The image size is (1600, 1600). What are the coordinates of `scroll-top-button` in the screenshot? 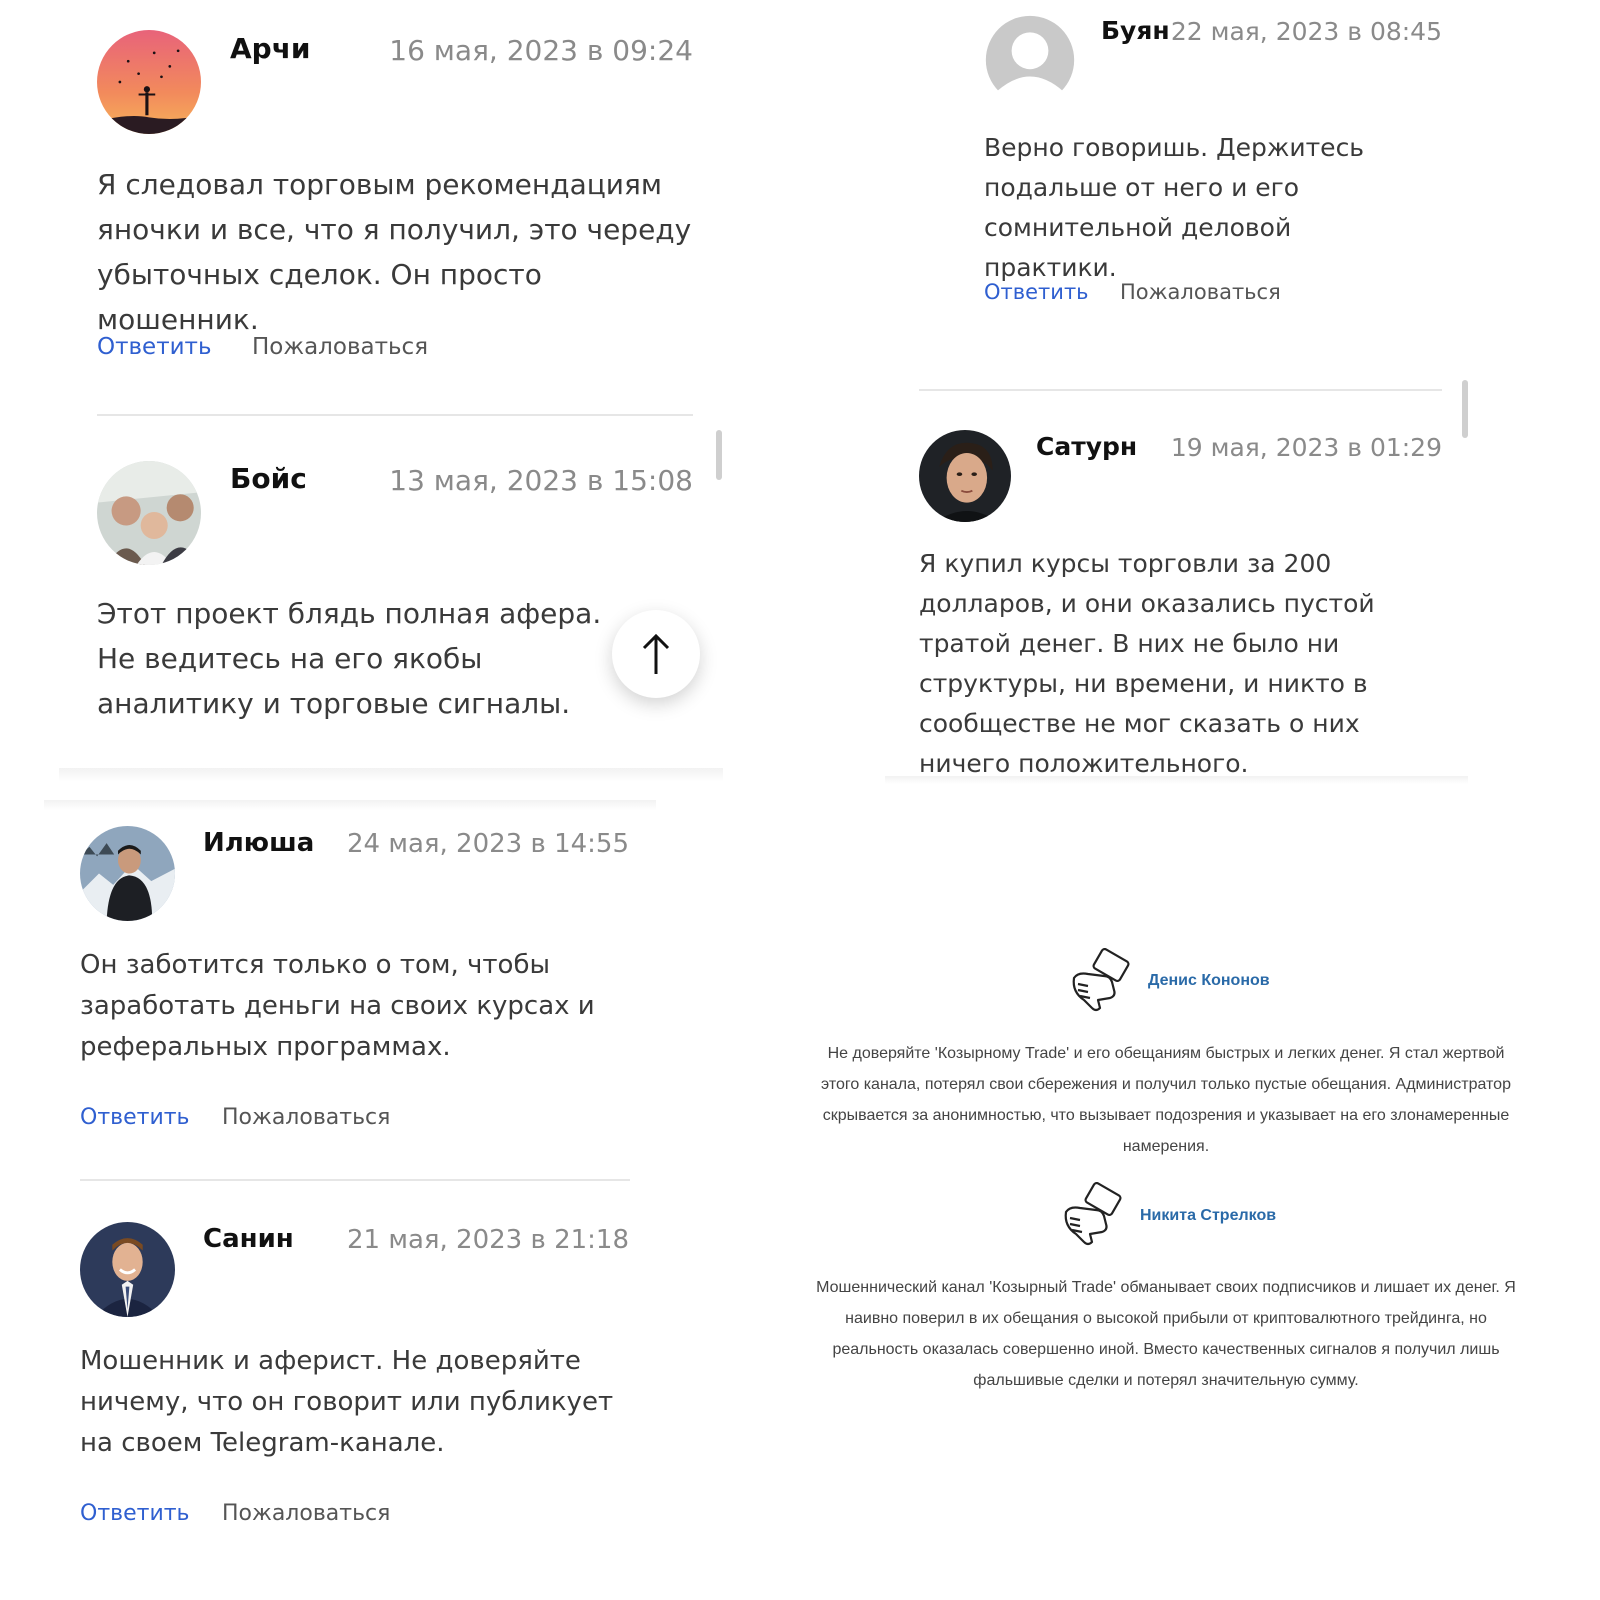 It's located at (656, 654).